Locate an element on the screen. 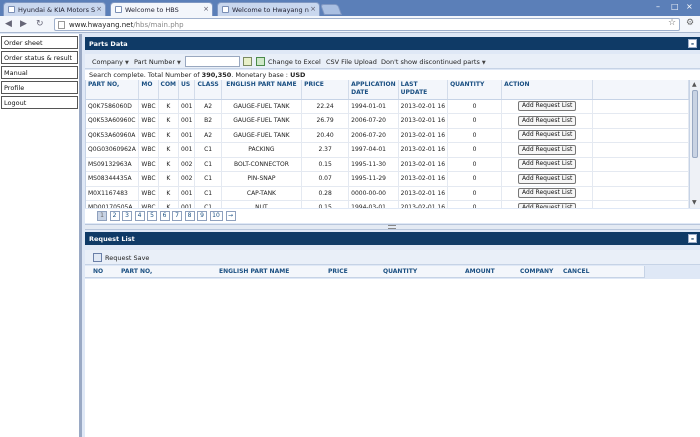 This screenshot has width=700, height=437. panel-splitter is located at coordinates (392, 227).